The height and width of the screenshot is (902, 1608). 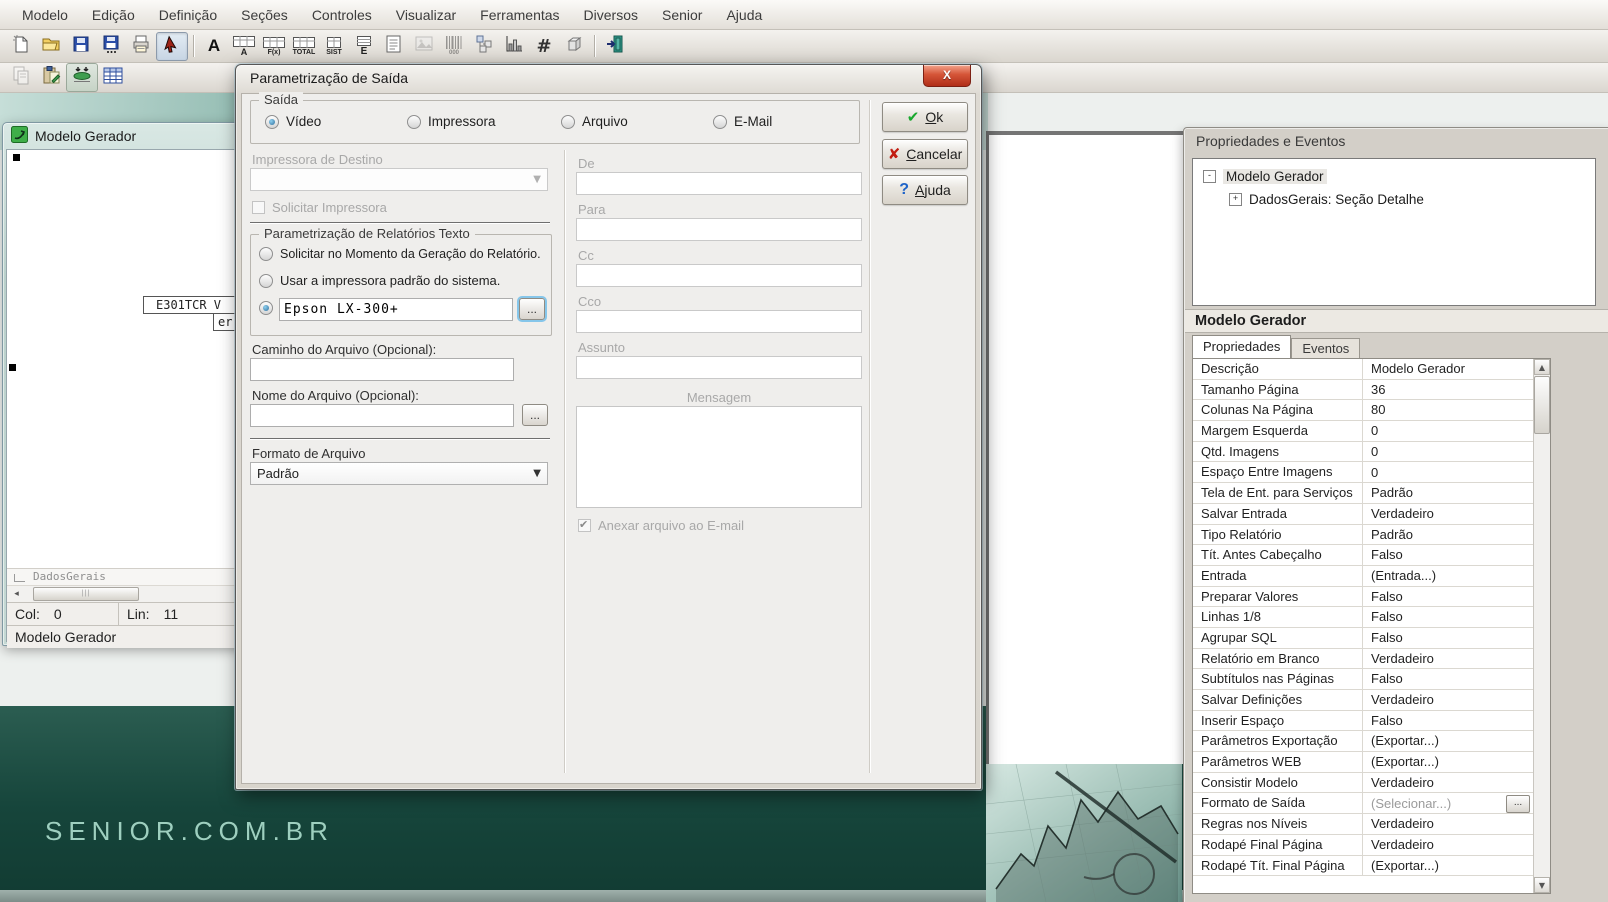 I want to click on radio-video: Vídeo, so click(x=293, y=121).